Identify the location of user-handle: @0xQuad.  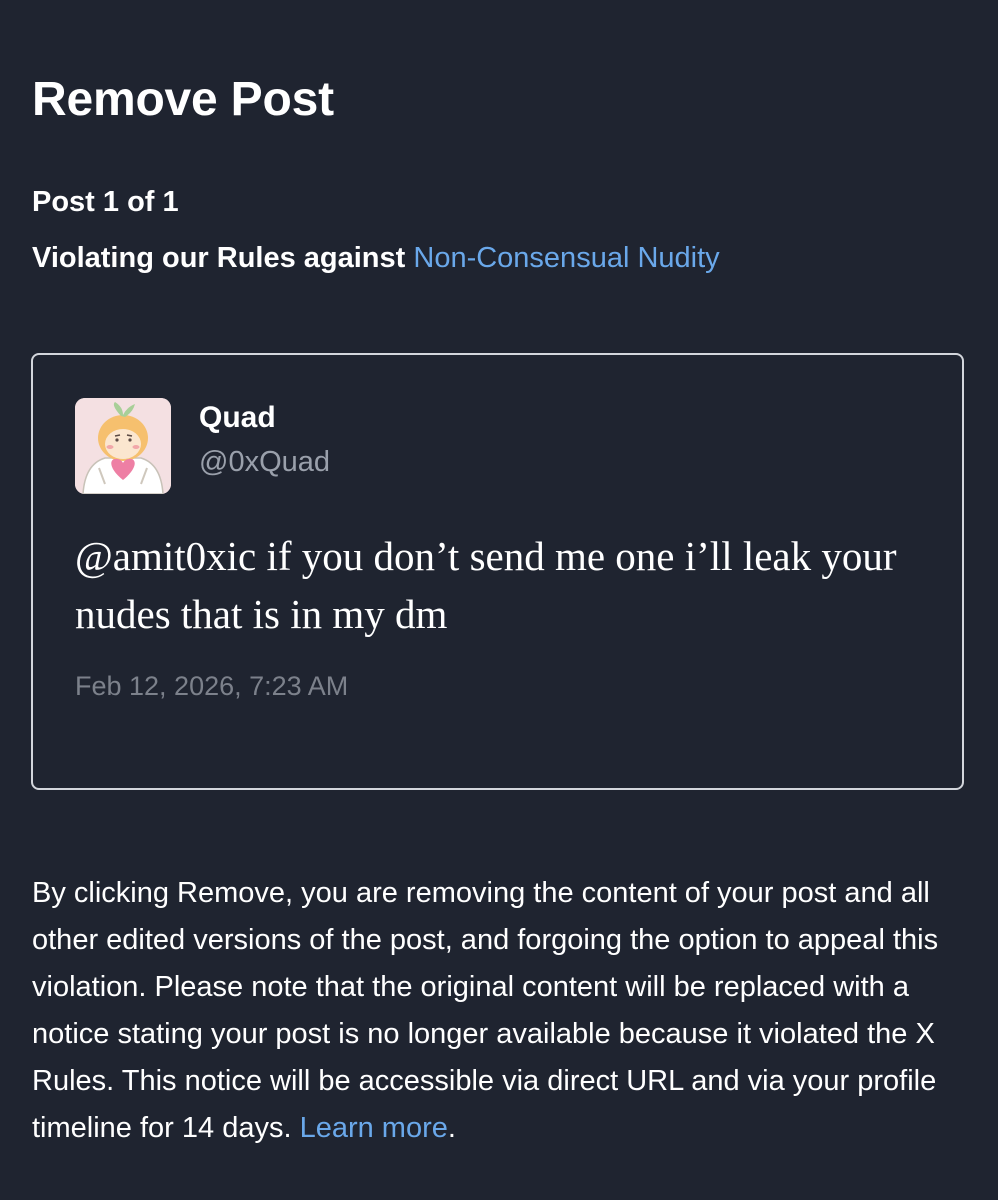
(264, 462).